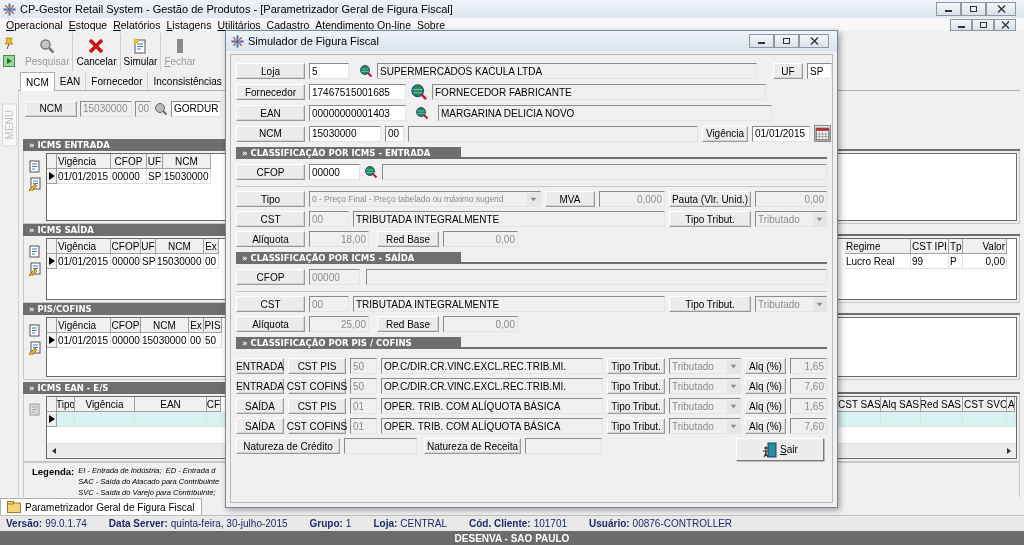 This screenshot has height=545, width=1024. I want to click on field-label: NCM, so click(51, 108).